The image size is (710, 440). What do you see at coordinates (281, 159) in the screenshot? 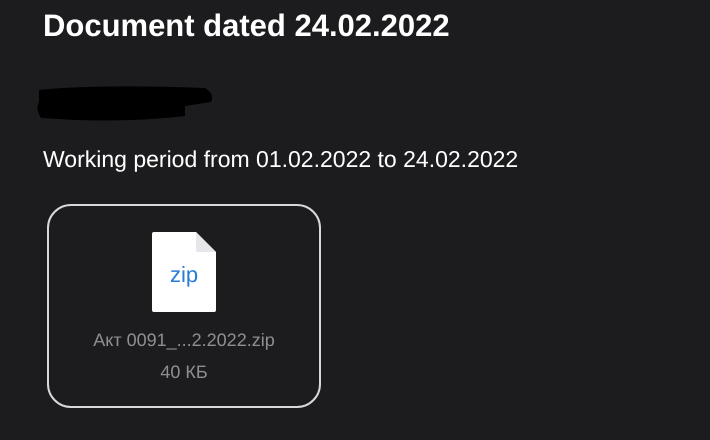
I see `working-period-text: Working period from 01.02.2022 to 24.02.2022` at bounding box center [281, 159].